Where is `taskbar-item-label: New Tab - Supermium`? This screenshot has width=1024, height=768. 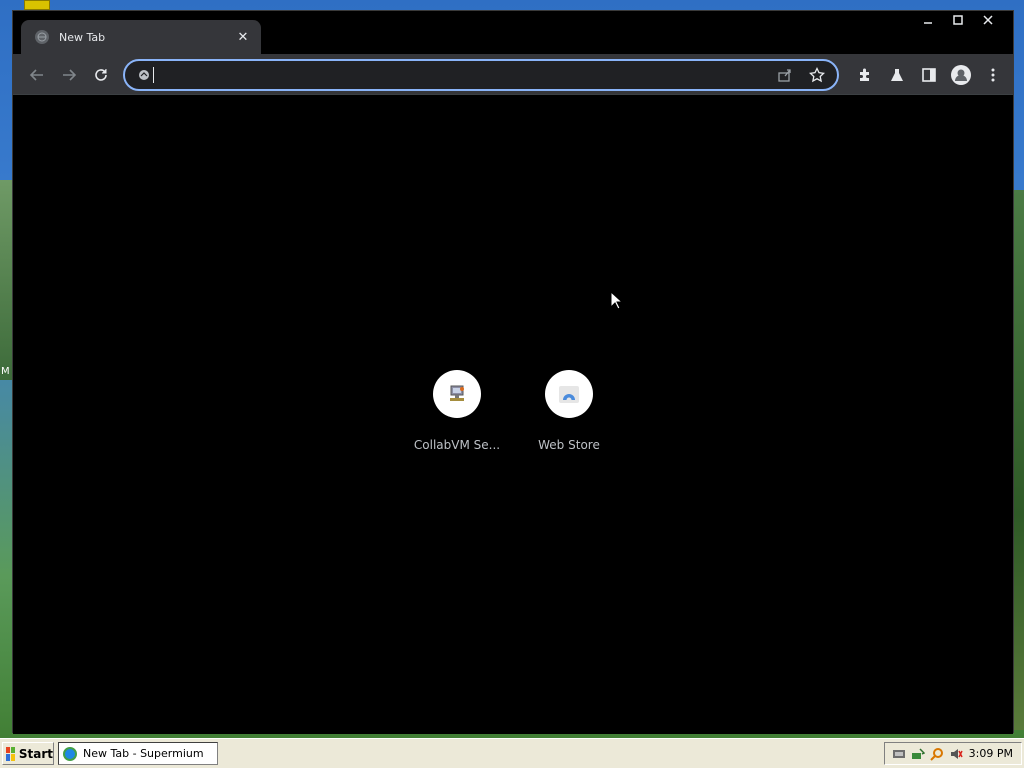 taskbar-item-label: New Tab - Supermium is located at coordinates (143, 753).